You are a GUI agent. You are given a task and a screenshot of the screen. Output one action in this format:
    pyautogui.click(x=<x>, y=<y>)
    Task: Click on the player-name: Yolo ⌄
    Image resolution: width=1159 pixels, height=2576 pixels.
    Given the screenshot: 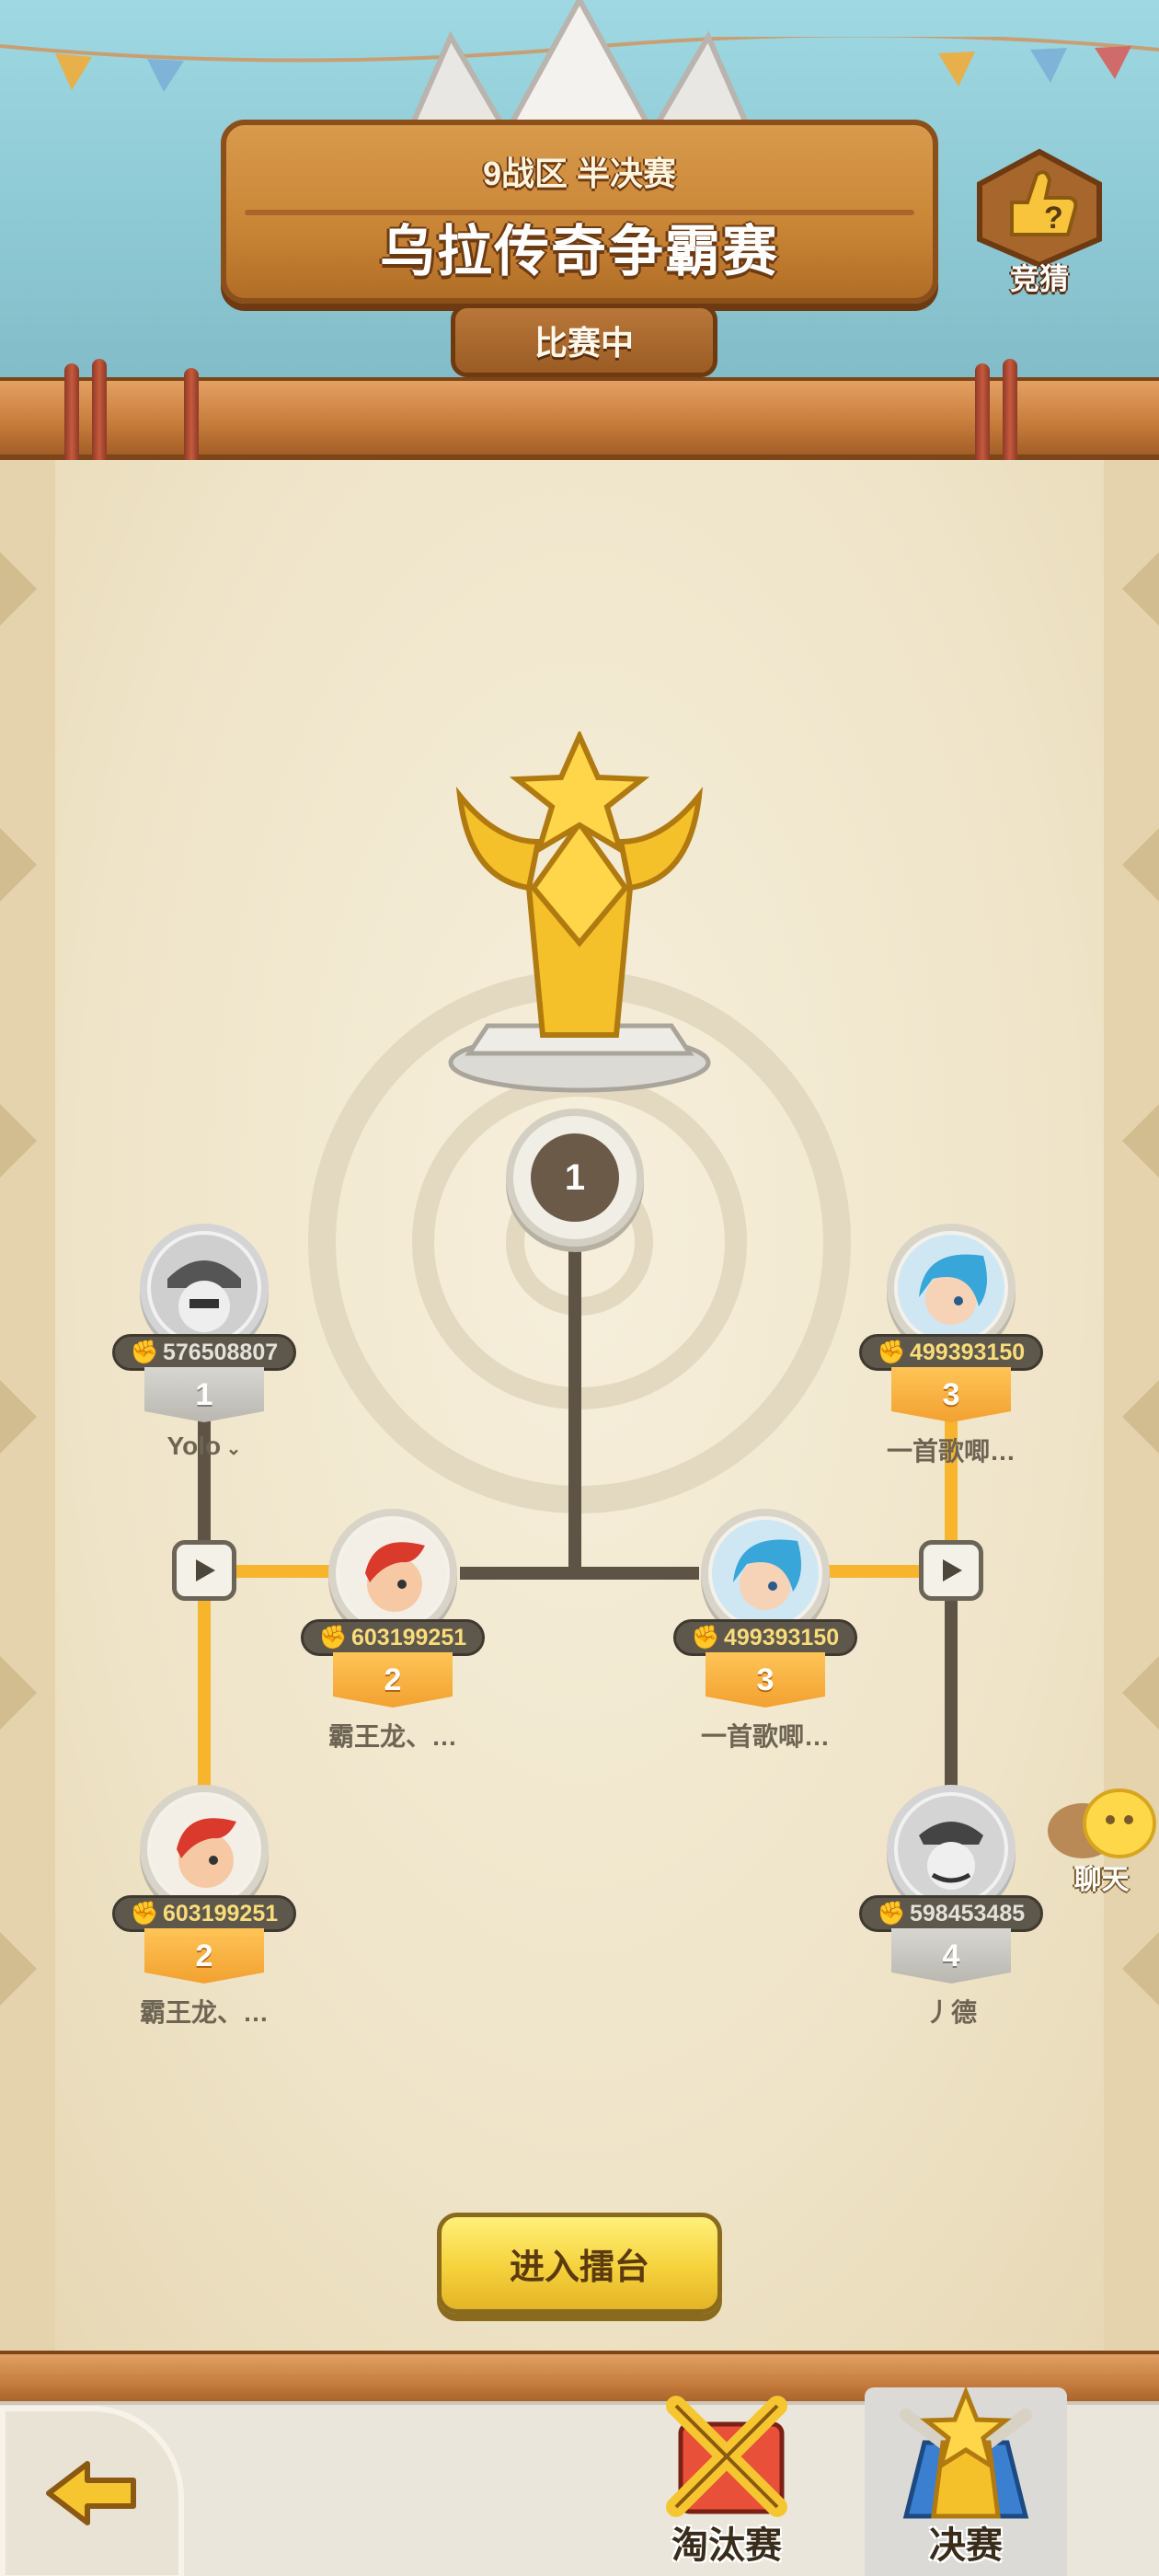 What is the action you would take?
    pyautogui.click(x=204, y=1446)
    